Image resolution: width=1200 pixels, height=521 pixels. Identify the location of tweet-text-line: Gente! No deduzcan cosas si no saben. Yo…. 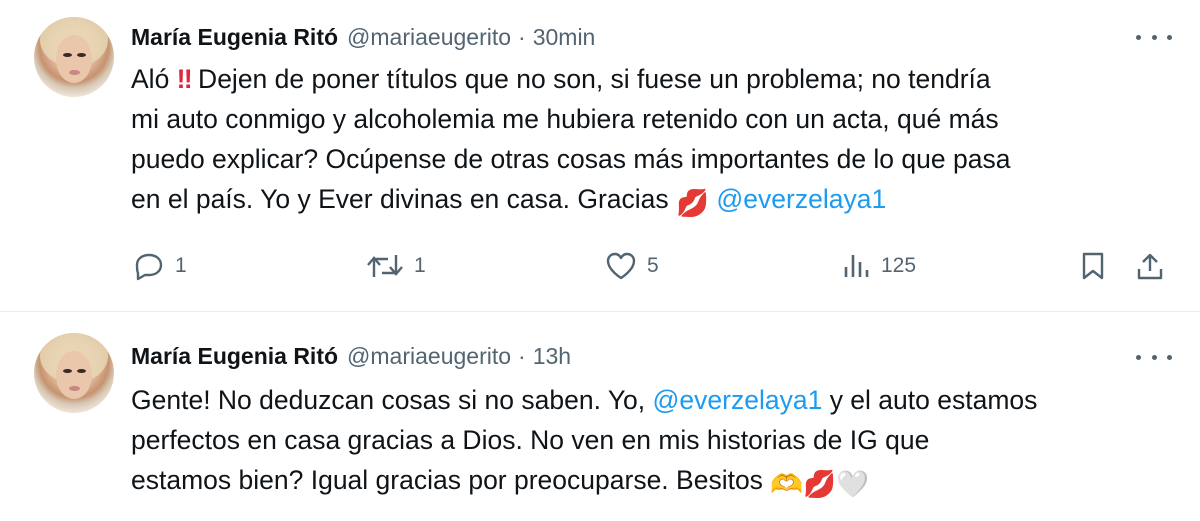
(584, 400).